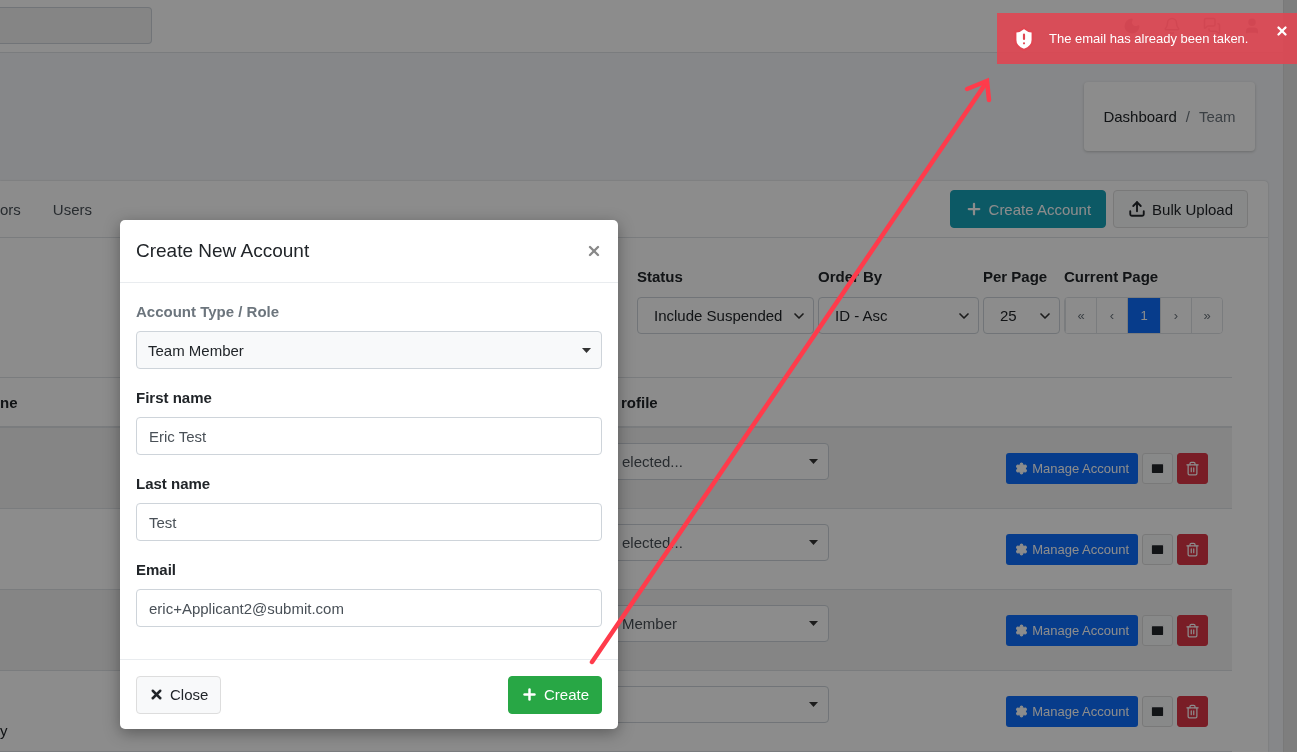 This screenshot has height=752, width=1297. Describe the element at coordinates (1217, 117) in the screenshot. I see `breadcrumb-item: Team` at that location.